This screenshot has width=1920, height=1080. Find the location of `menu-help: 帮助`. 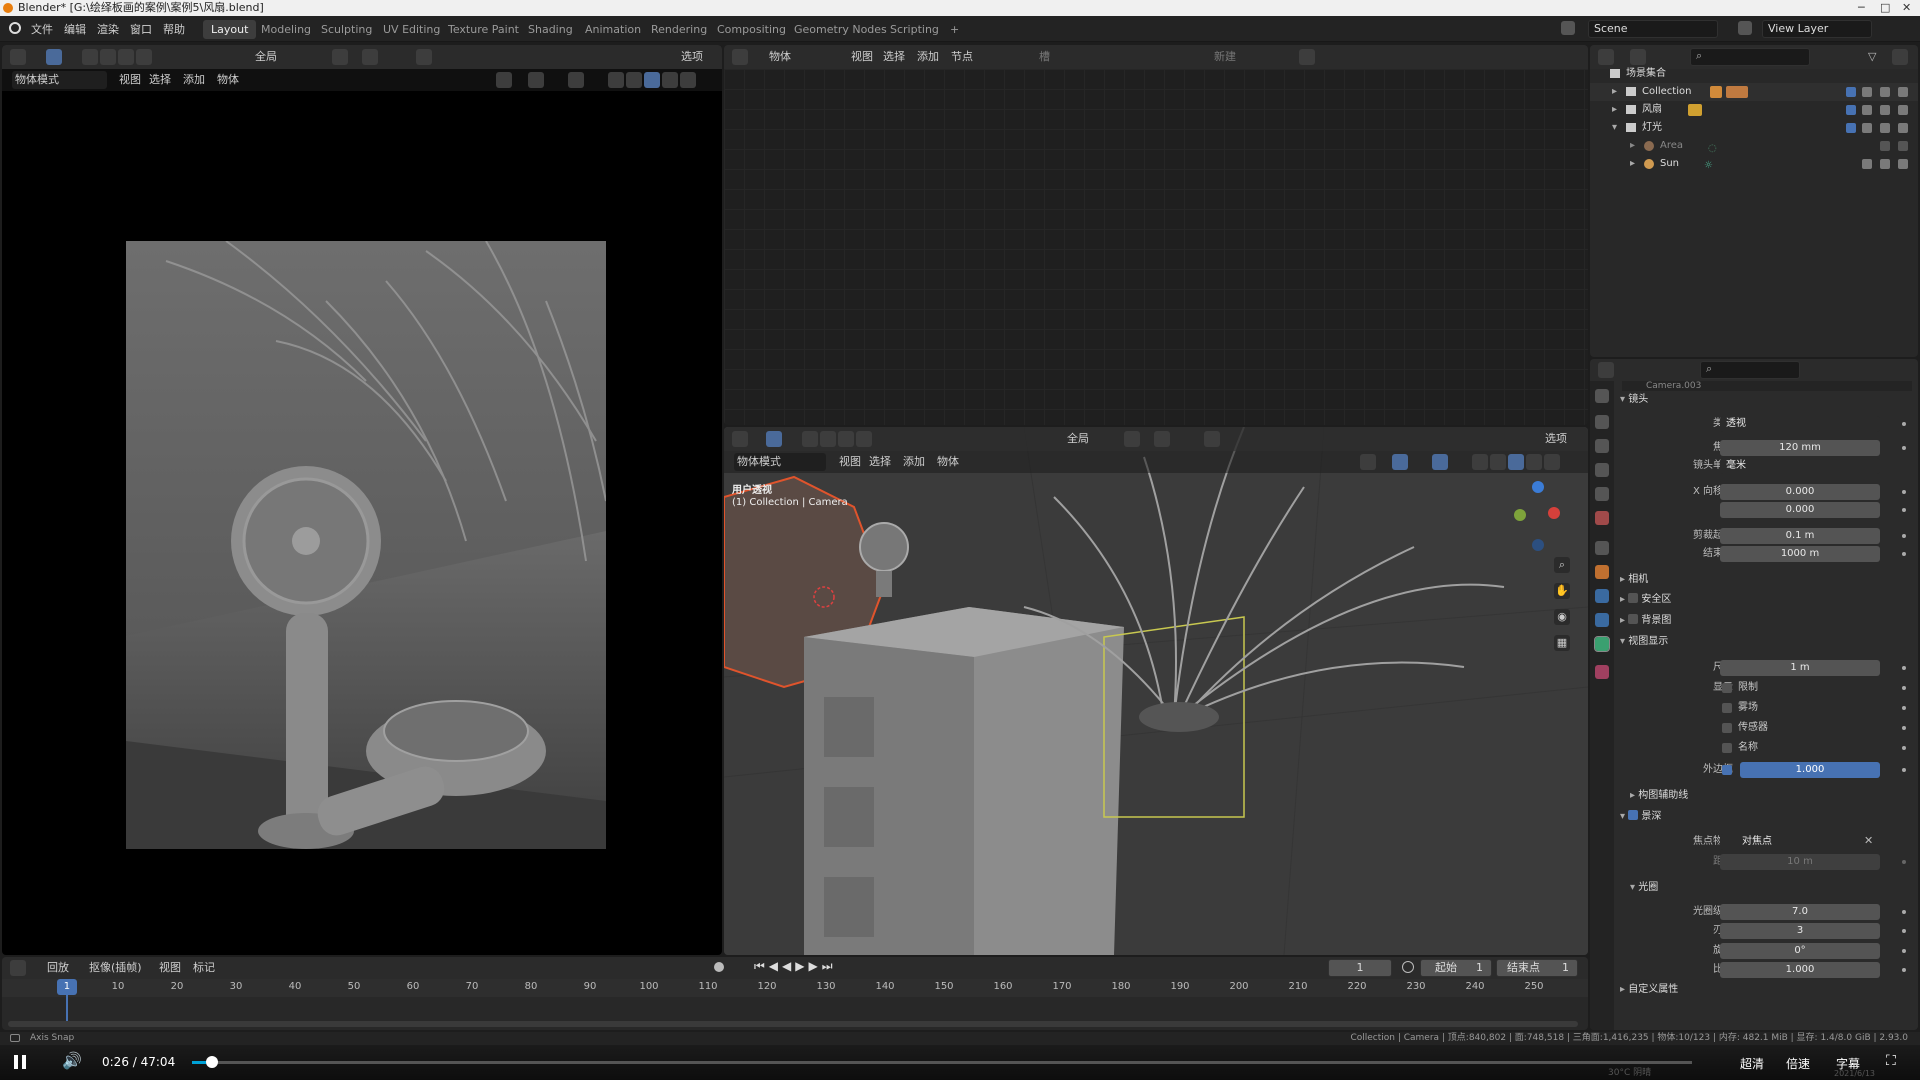

menu-help: 帮助 is located at coordinates (174, 29).